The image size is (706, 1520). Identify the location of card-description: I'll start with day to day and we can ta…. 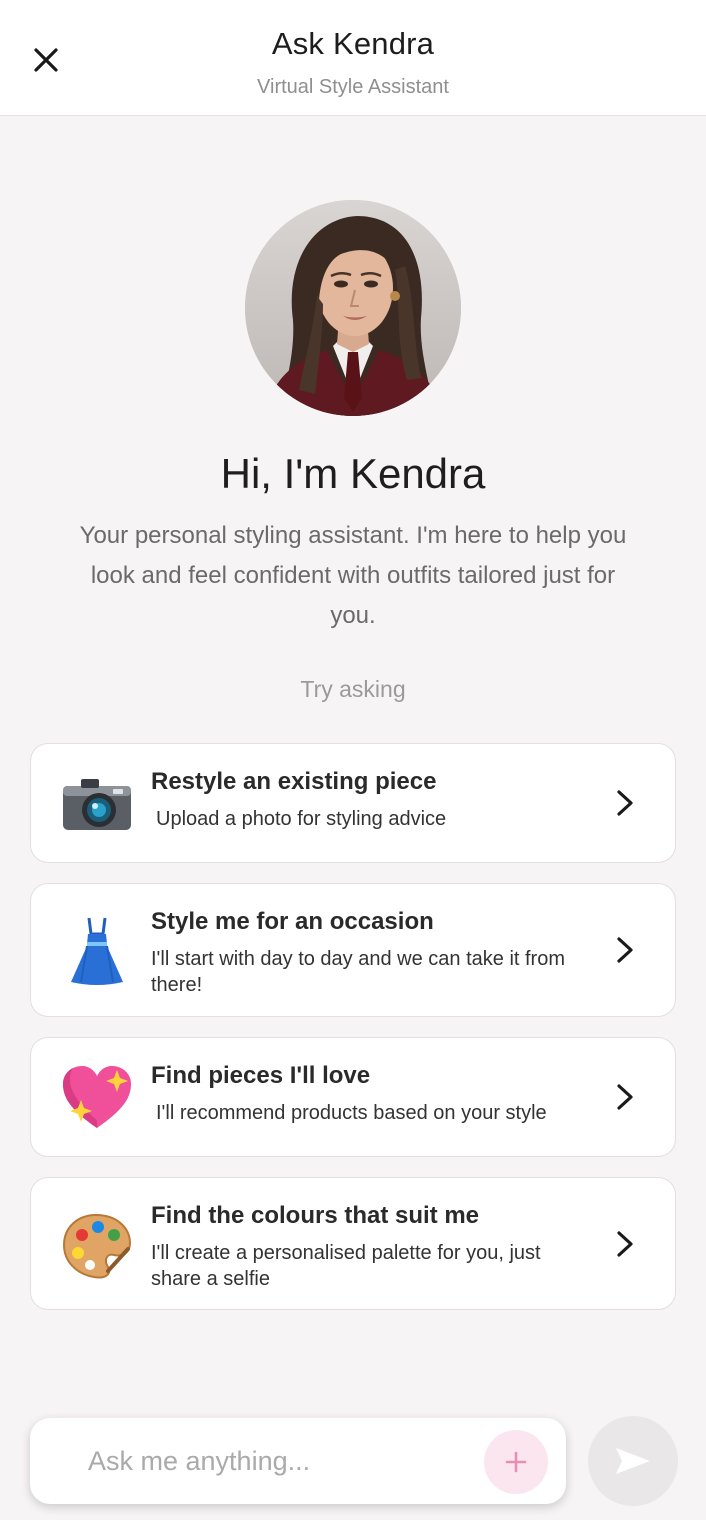
(358, 972).